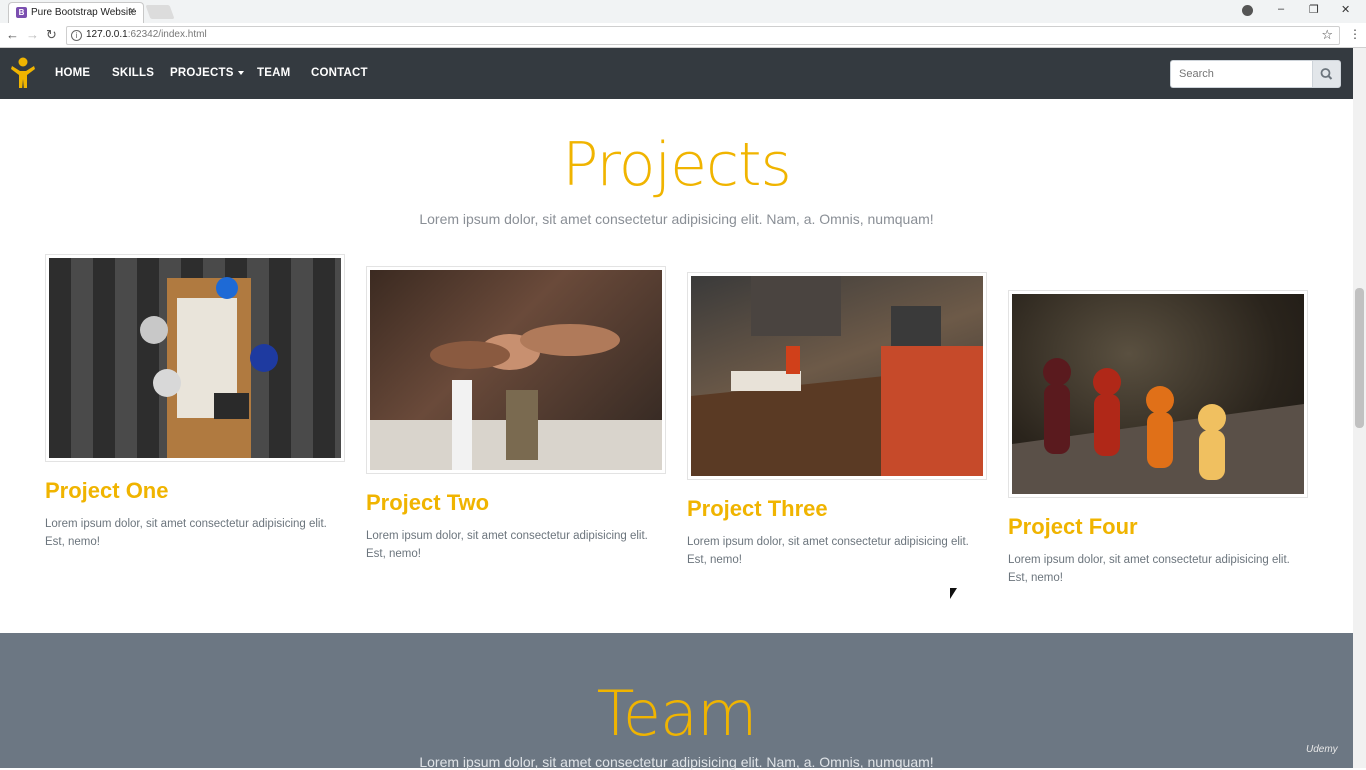  Describe the element at coordinates (107, 34) in the screenshot. I see `url-host: 127.0.0.1` at that location.